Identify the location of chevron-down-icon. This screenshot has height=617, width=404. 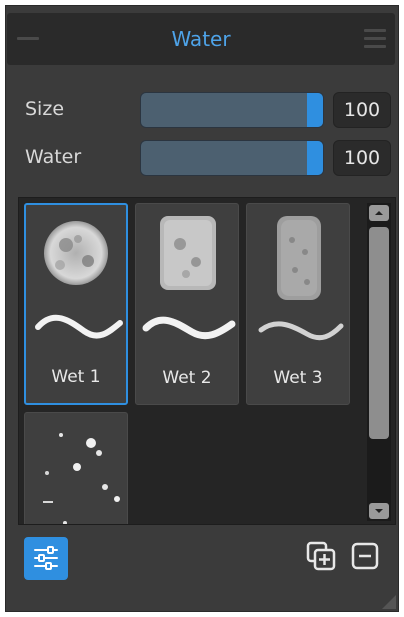
(379, 511).